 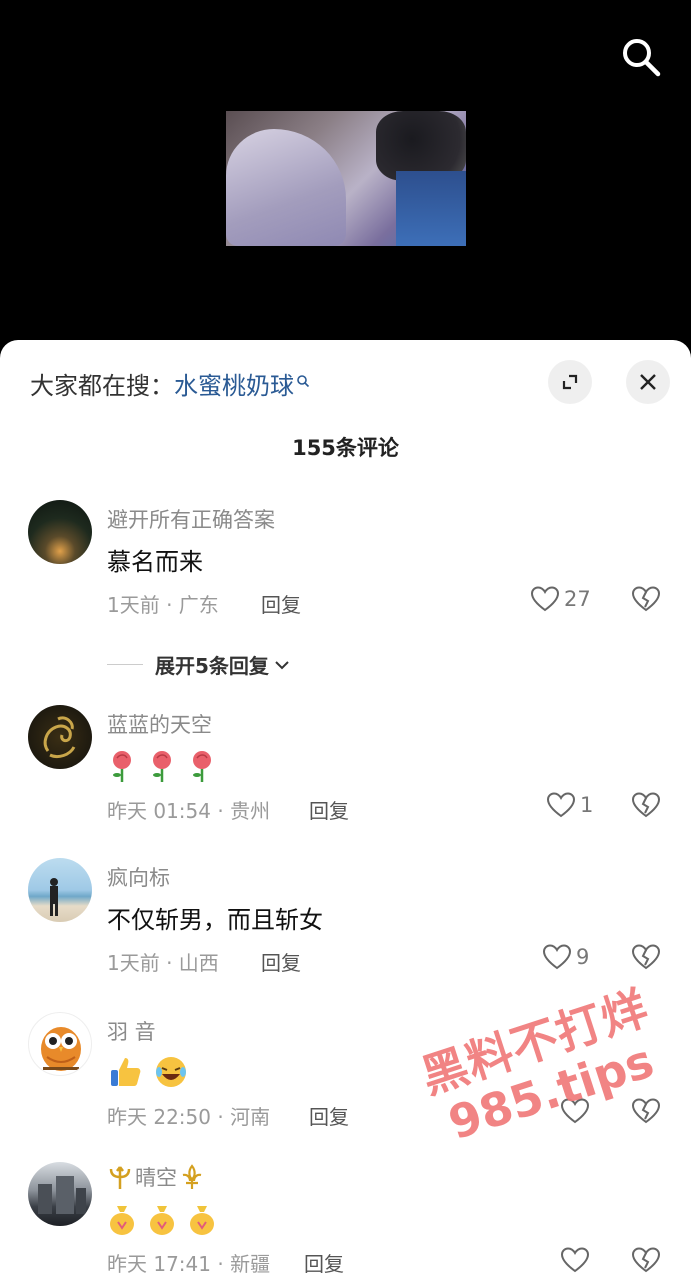 I want to click on expand-replies-button: 展开5条回复, so click(x=199, y=664).